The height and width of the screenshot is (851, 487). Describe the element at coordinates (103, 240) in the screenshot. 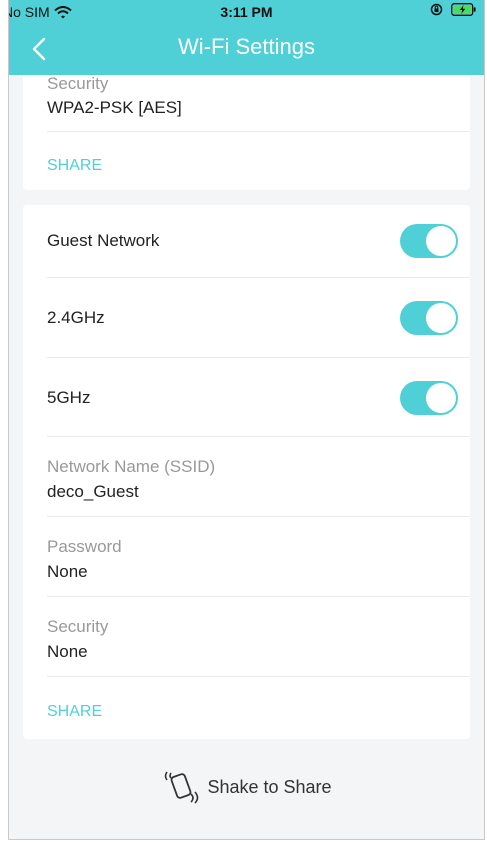

I see `guest-network-label: Guest Network` at that location.